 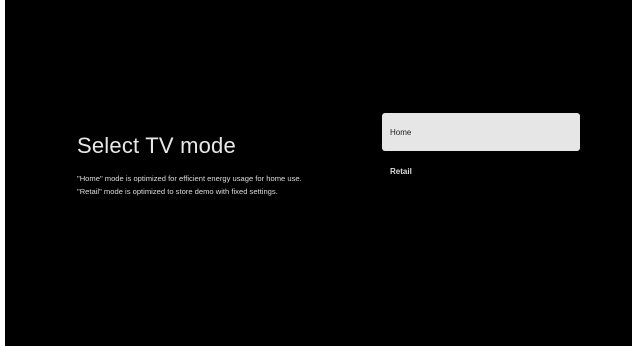 I want to click on option-home: Home, so click(x=481, y=132).